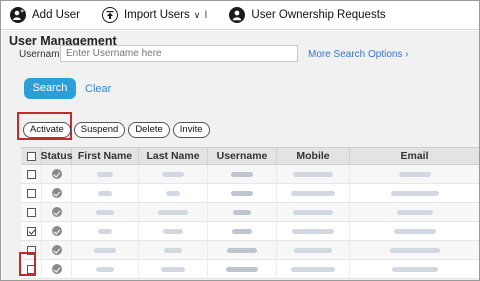 This screenshot has width=480, height=281. What do you see at coordinates (27, 264) in the screenshot?
I see `checkbox-highlight-box` at bounding box center [27, 264].